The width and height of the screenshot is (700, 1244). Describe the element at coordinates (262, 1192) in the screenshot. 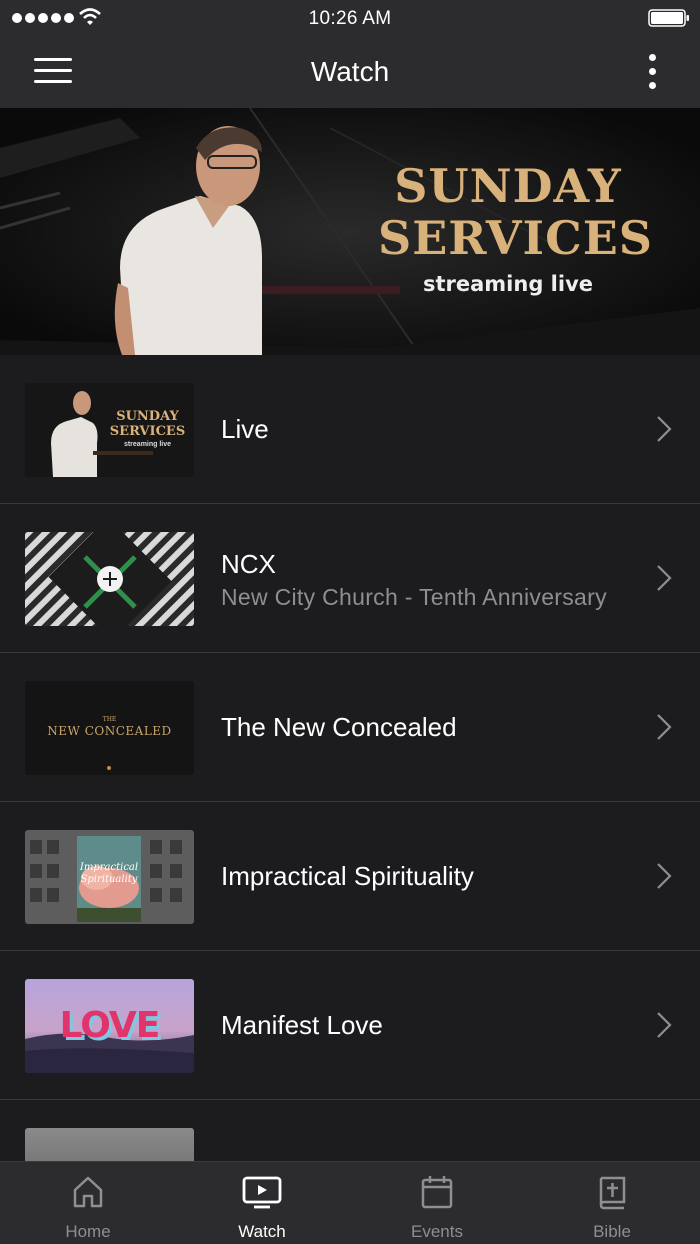

I see `tv-icon` at that location.